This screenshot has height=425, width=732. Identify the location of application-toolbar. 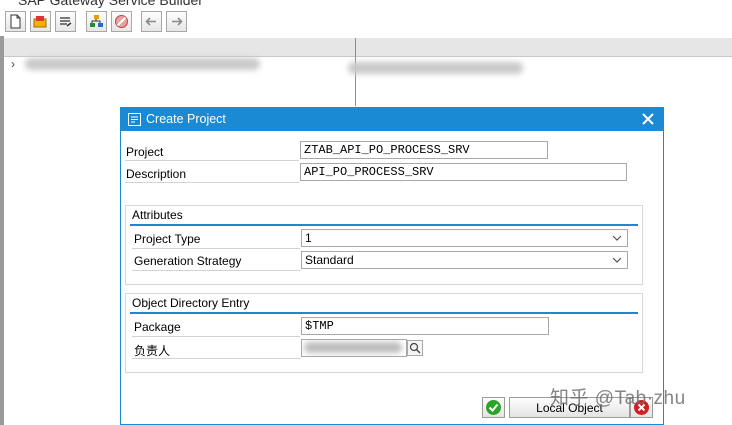
(366, 22).